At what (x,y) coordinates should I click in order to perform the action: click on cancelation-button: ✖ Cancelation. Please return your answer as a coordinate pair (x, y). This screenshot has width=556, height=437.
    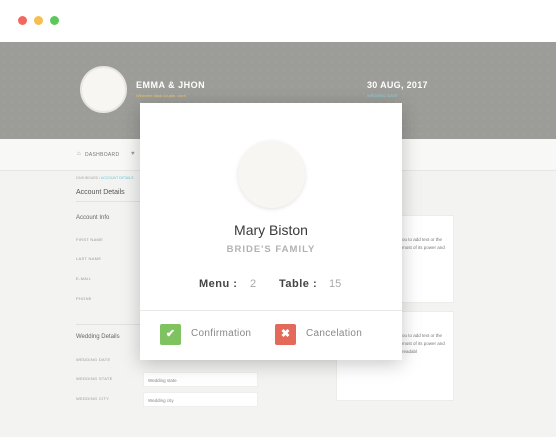
    Looking at the image, I should click on (330, 334).